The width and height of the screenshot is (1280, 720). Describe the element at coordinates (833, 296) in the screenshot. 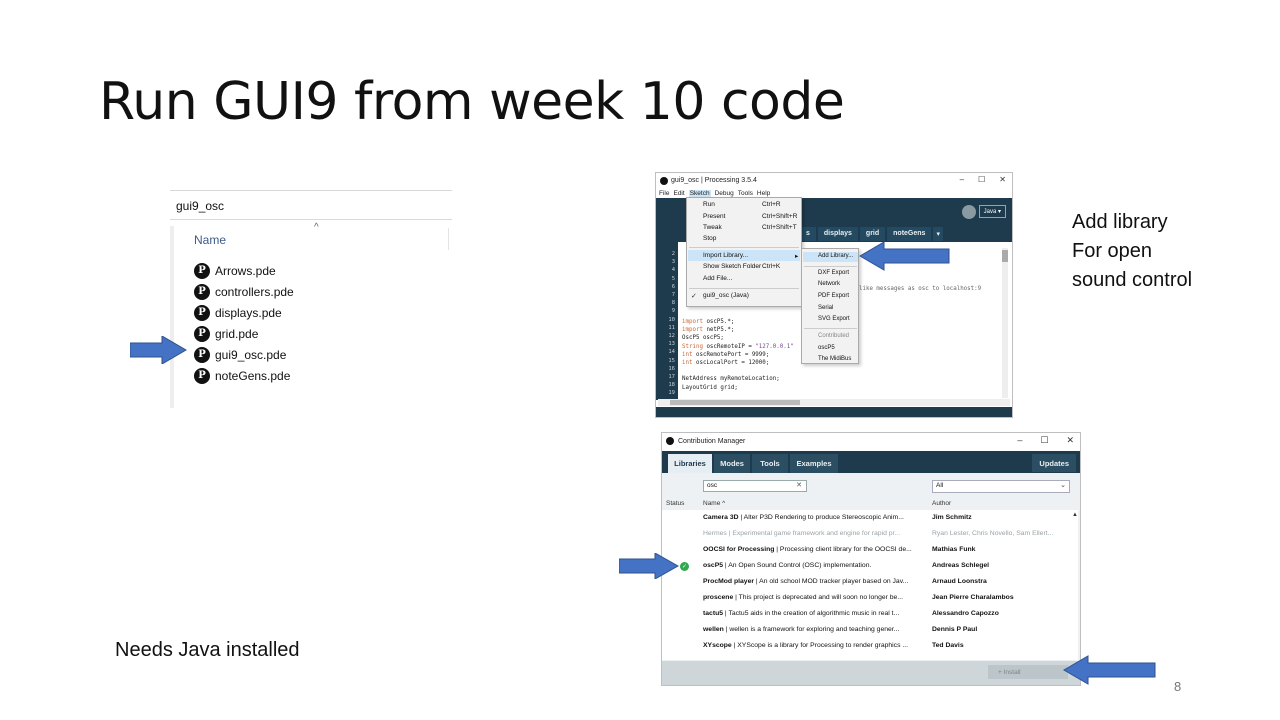

I see `import-menu-item: PDF Export` at that location.